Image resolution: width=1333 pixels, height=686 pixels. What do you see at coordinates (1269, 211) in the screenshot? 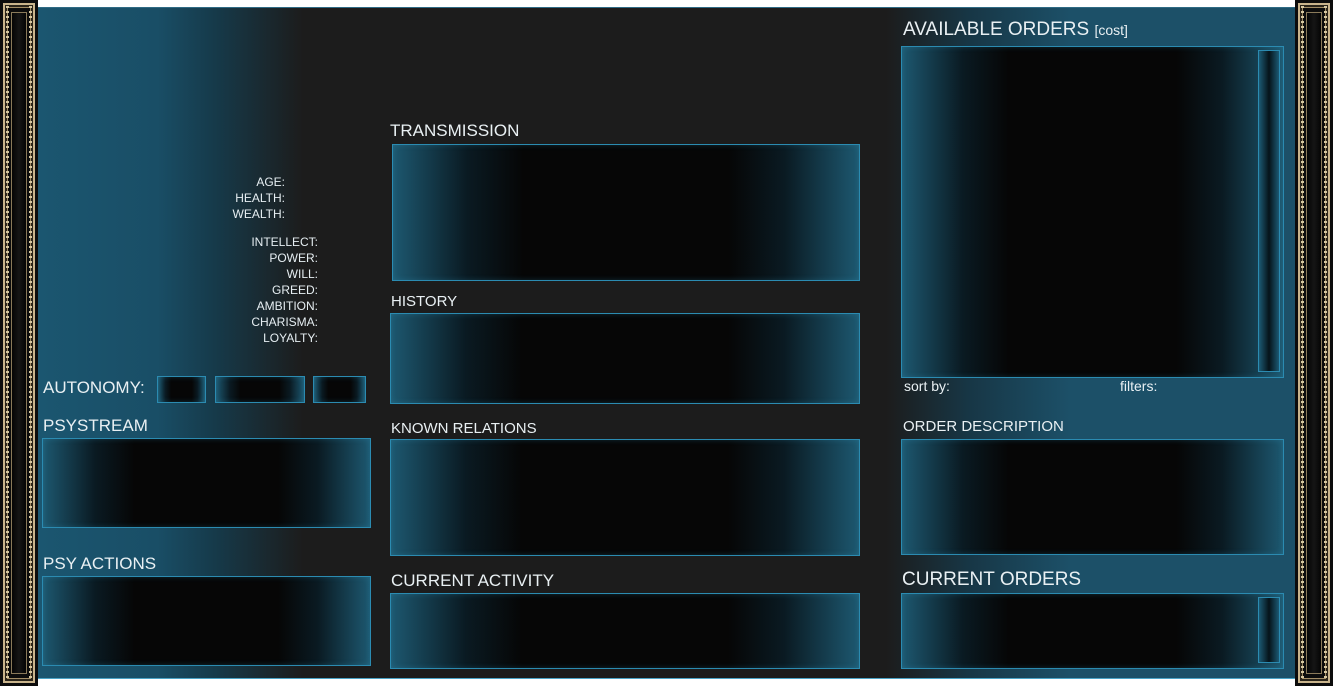
I see `available-orders-scrollbar` at bounding box center [1269, 211].